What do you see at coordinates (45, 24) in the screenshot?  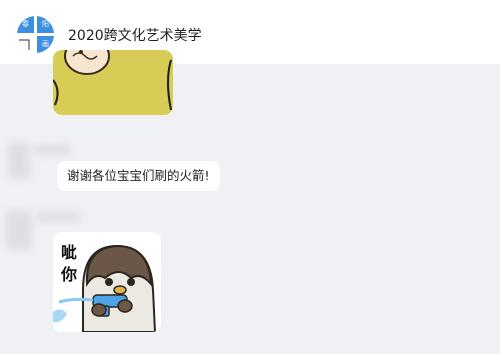 I see `logo-char-2: 阳` at bounding box center [45, 24].